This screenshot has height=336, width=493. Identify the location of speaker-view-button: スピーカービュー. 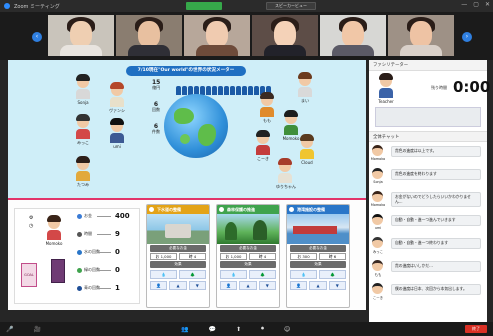
(291, 6).